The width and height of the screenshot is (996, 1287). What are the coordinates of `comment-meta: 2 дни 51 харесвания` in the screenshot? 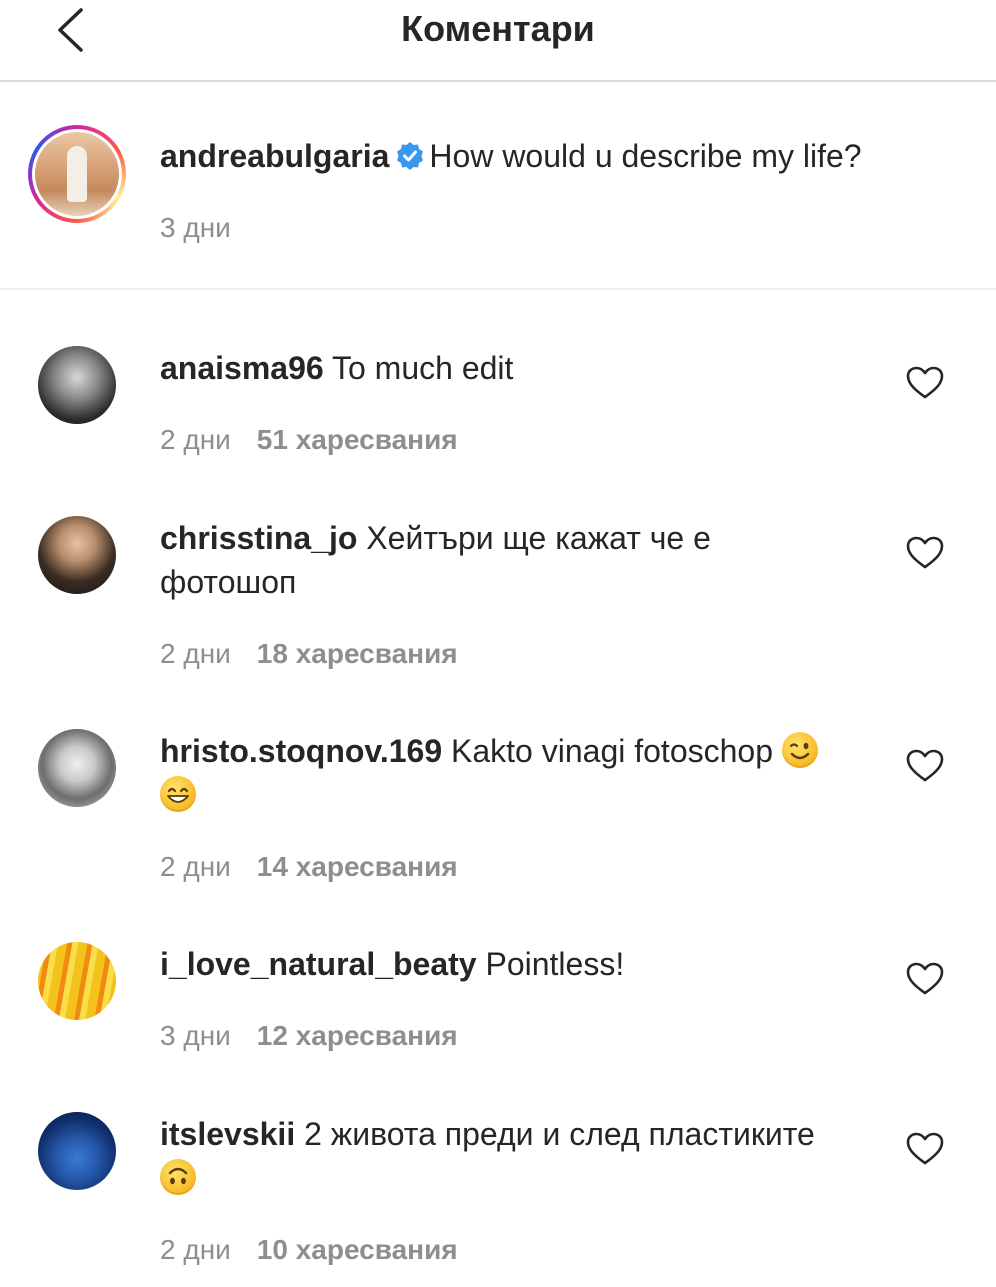 It's located at (309, 440).